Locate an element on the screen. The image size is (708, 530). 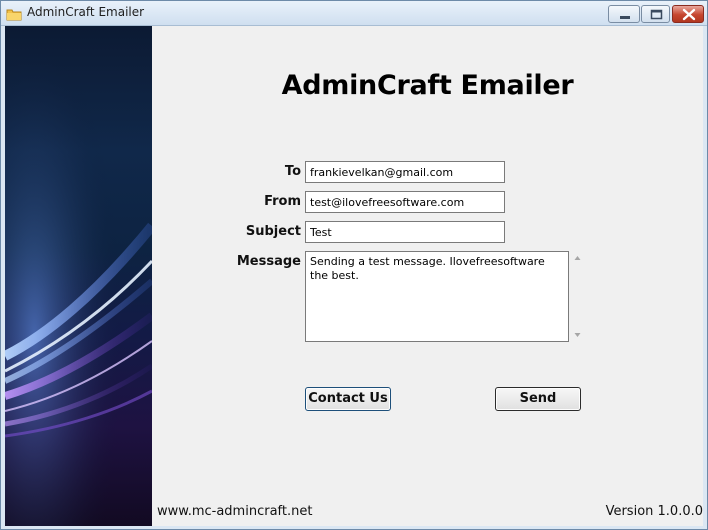
to-field is located at coordinates (405, 172).